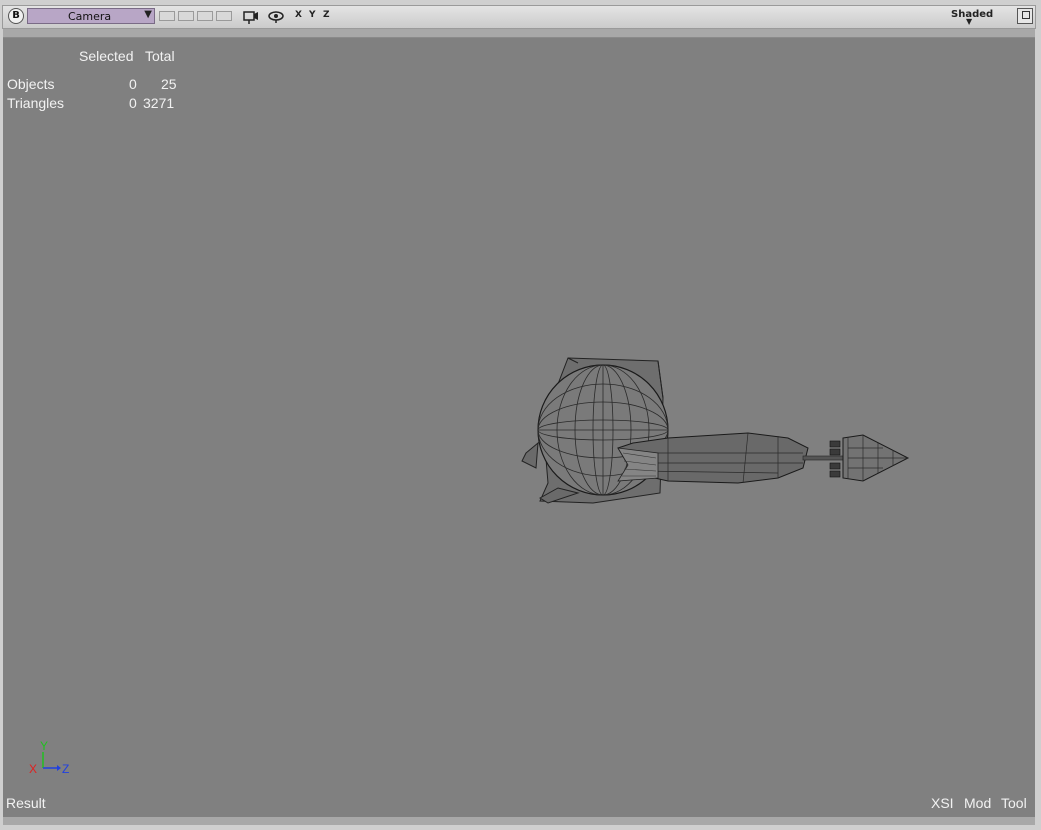 The image size is (1041, 830). Describe the element at coordinates (942, 803) in the screenshot. I see `footer-xsi: XSI` at that location.